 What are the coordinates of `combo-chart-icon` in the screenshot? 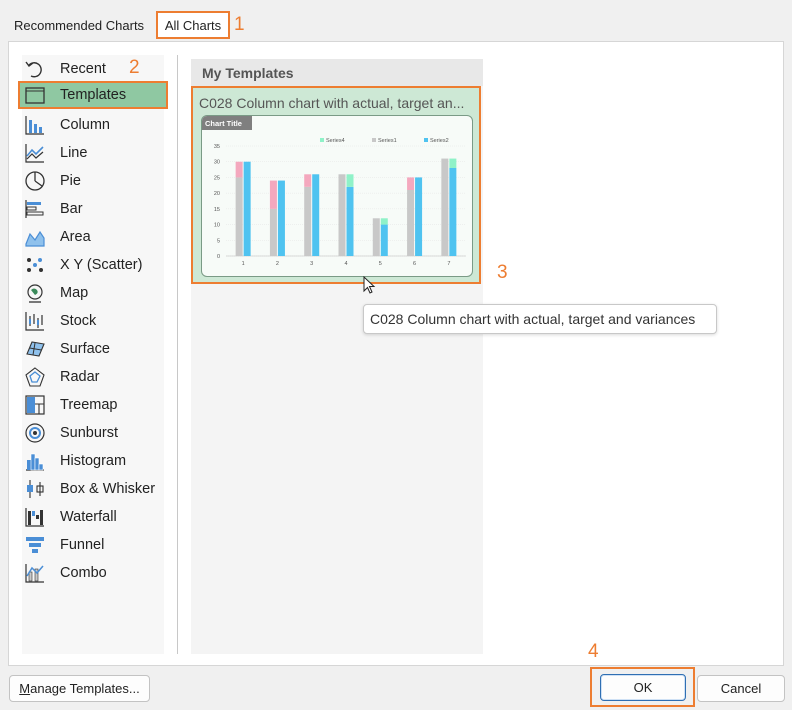 It's located at (35, 573).